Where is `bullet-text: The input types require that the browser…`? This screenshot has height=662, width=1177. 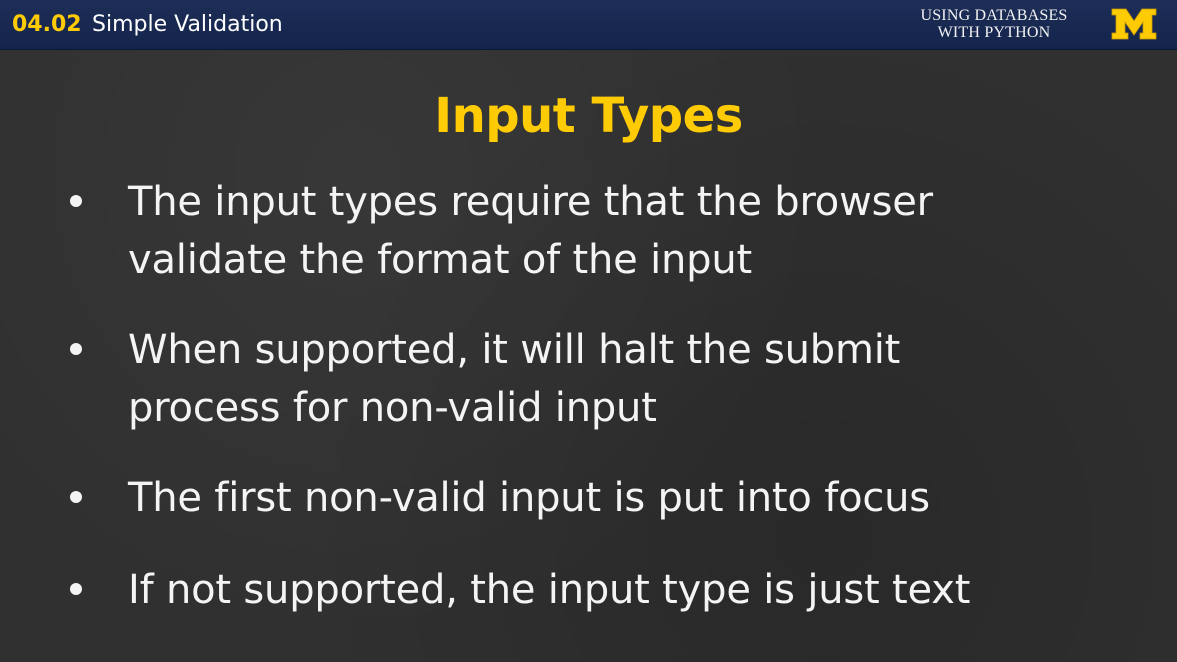
bullet-text: The input types require that the browser… is located at coordinates (628, 231).